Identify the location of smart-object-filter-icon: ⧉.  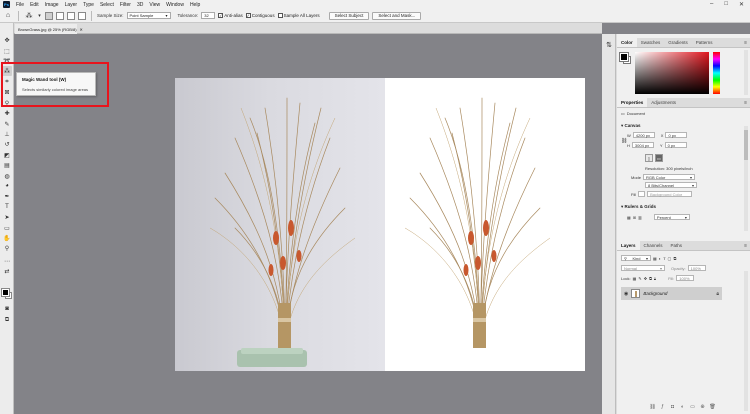
(674, 258).